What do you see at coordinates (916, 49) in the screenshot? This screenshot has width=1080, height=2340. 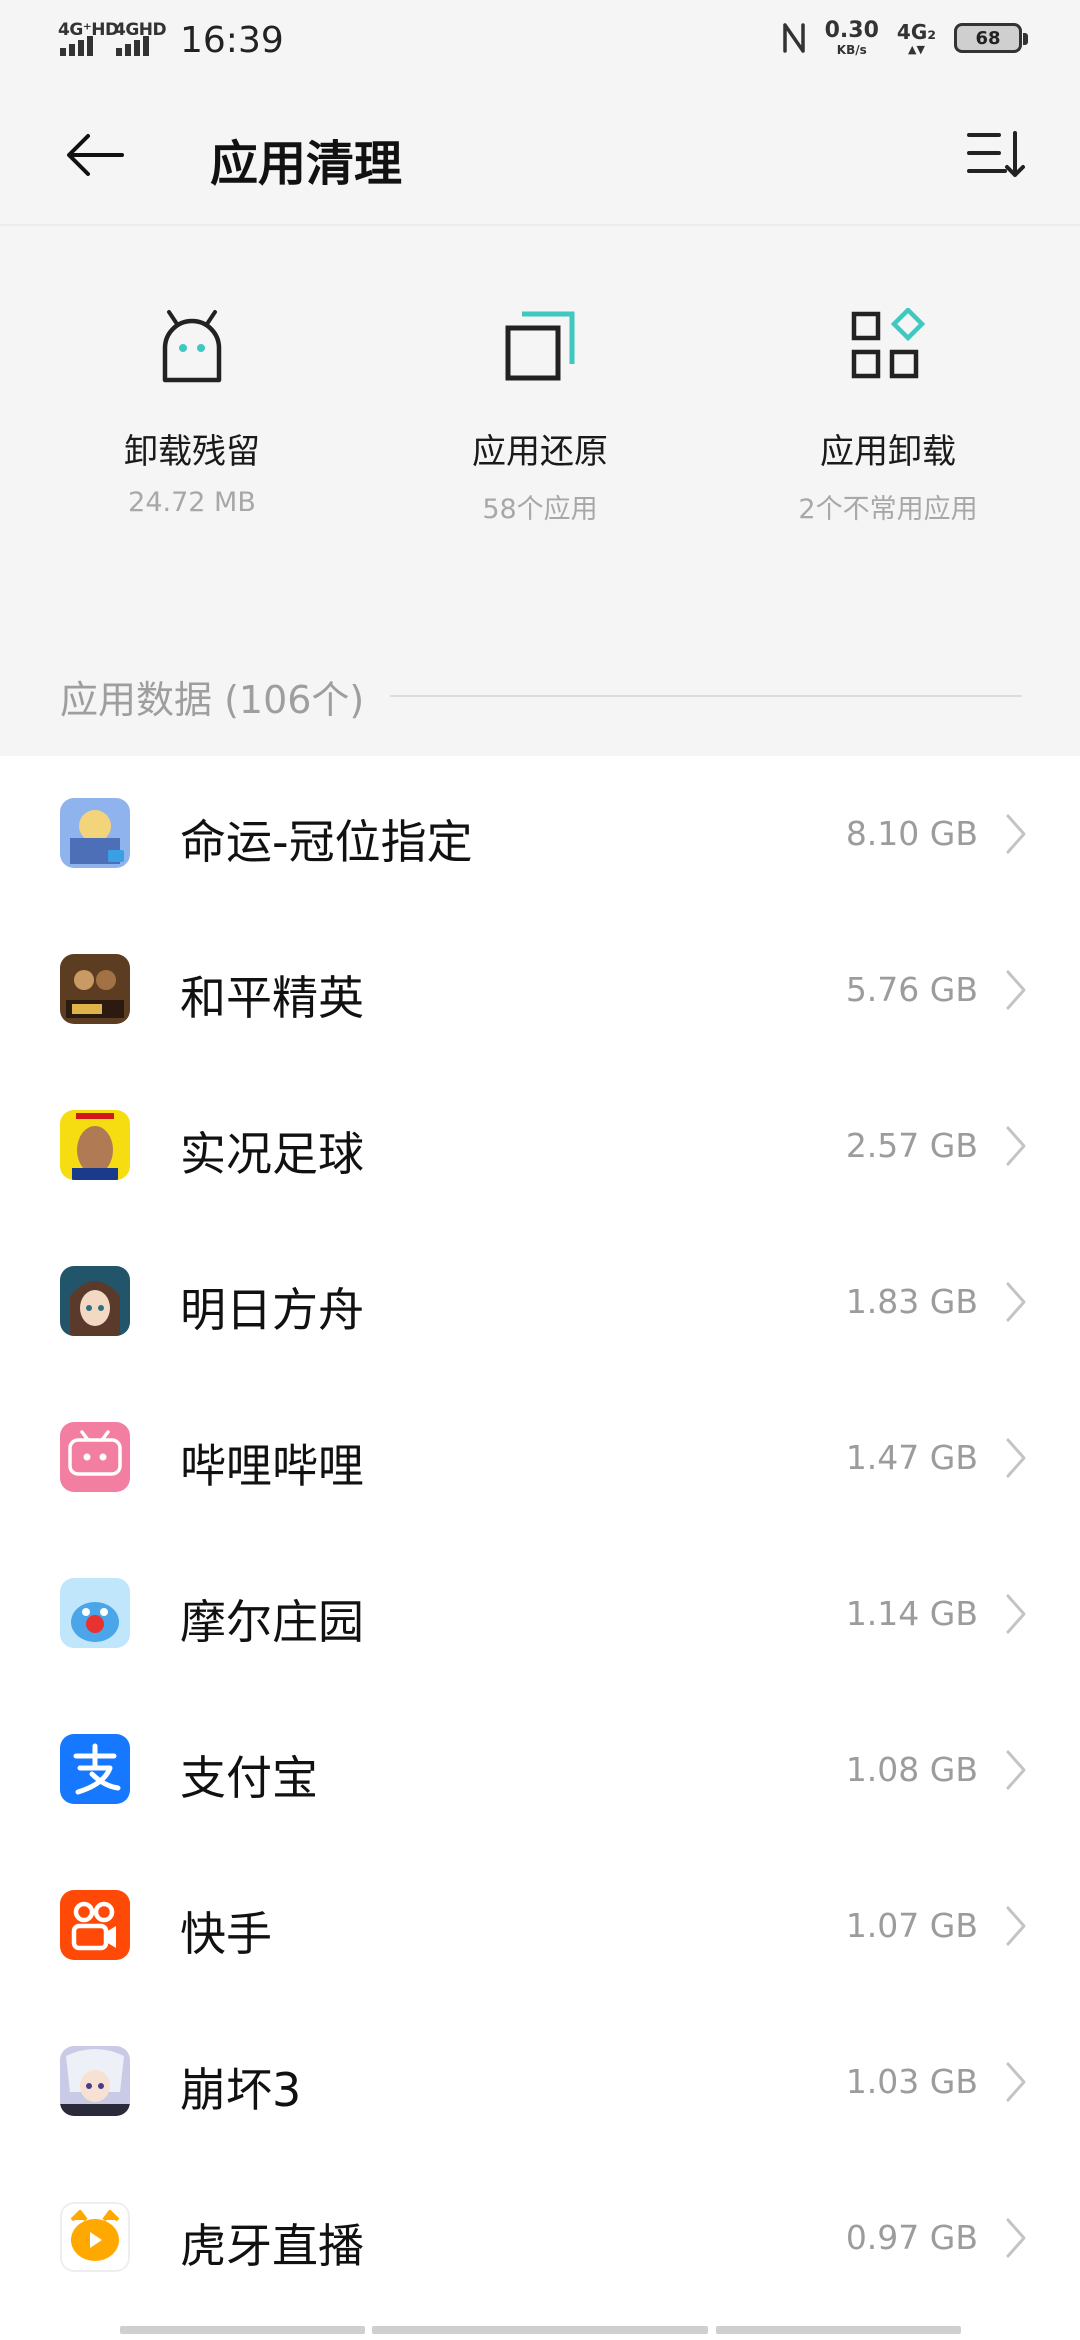 I see `data-arrows-icon: ▲▼` at bounding box center [916, 49].